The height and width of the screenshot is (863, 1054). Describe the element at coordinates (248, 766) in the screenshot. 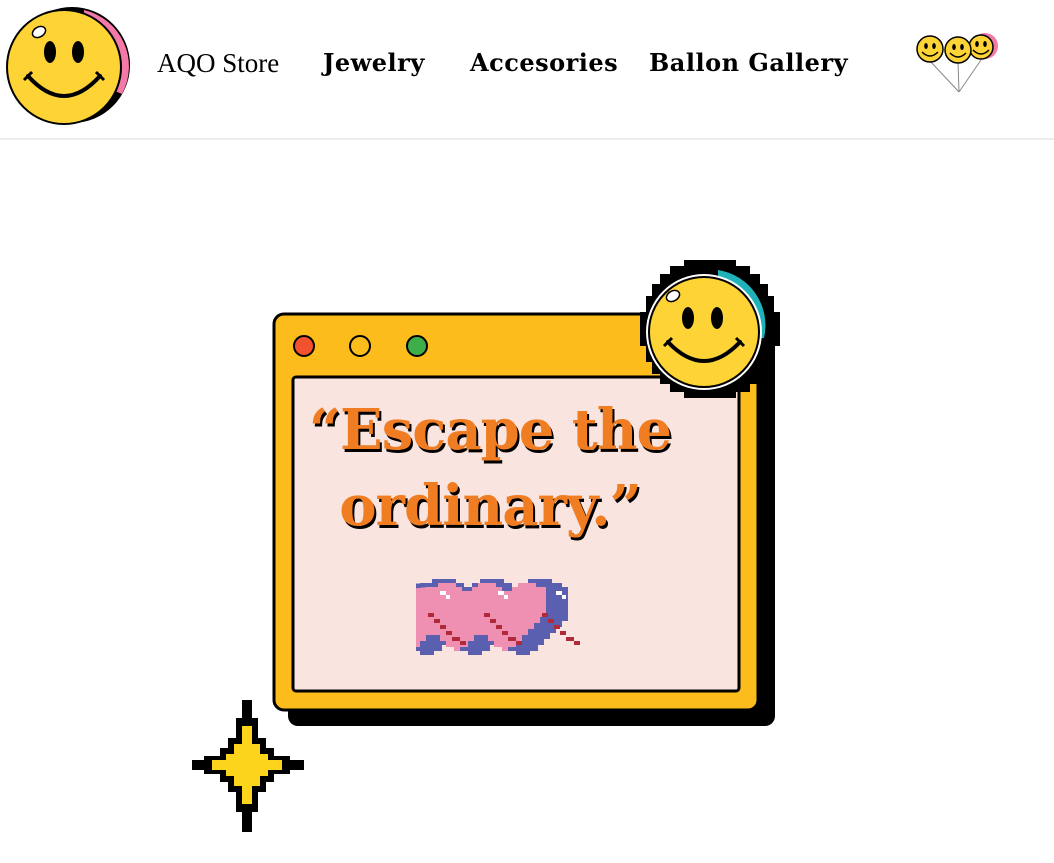

I see `sparkle-star-icon` at that location.